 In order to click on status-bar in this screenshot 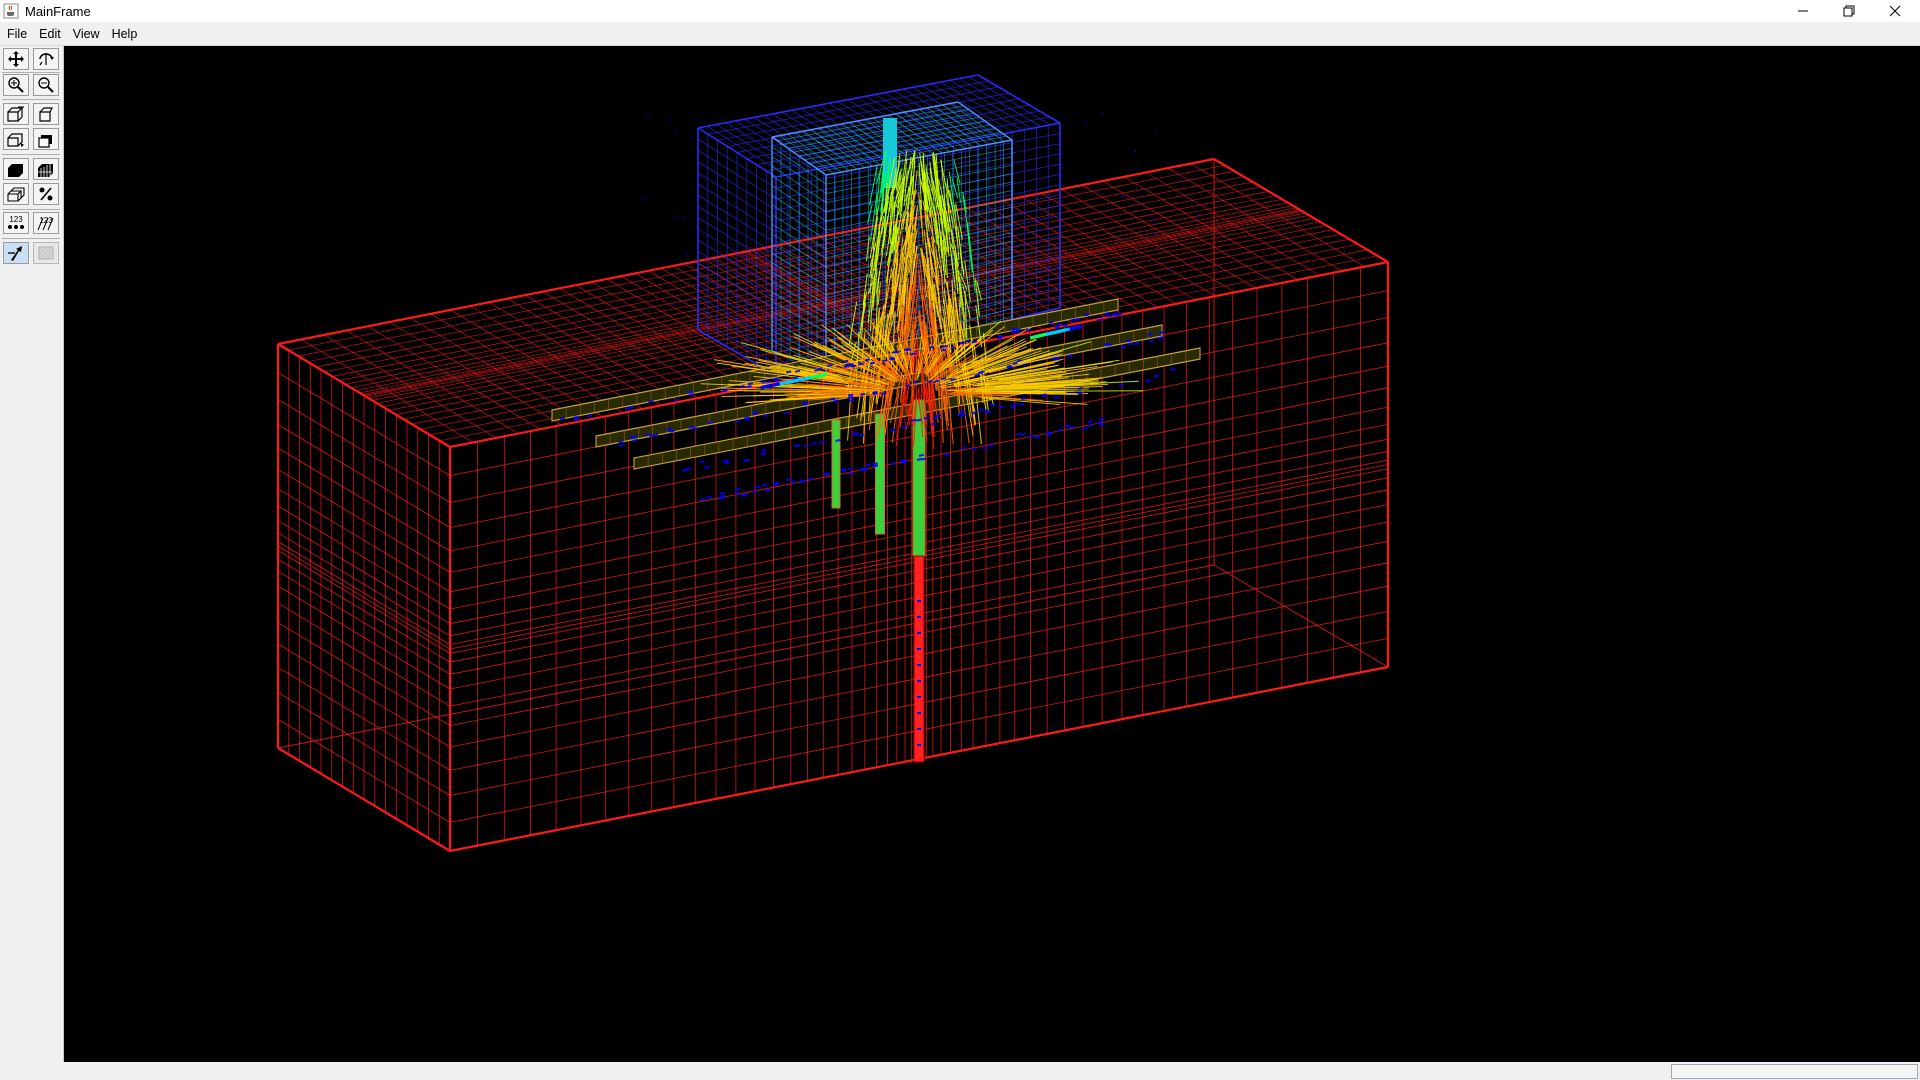, I will do `click(960, 1071)`.